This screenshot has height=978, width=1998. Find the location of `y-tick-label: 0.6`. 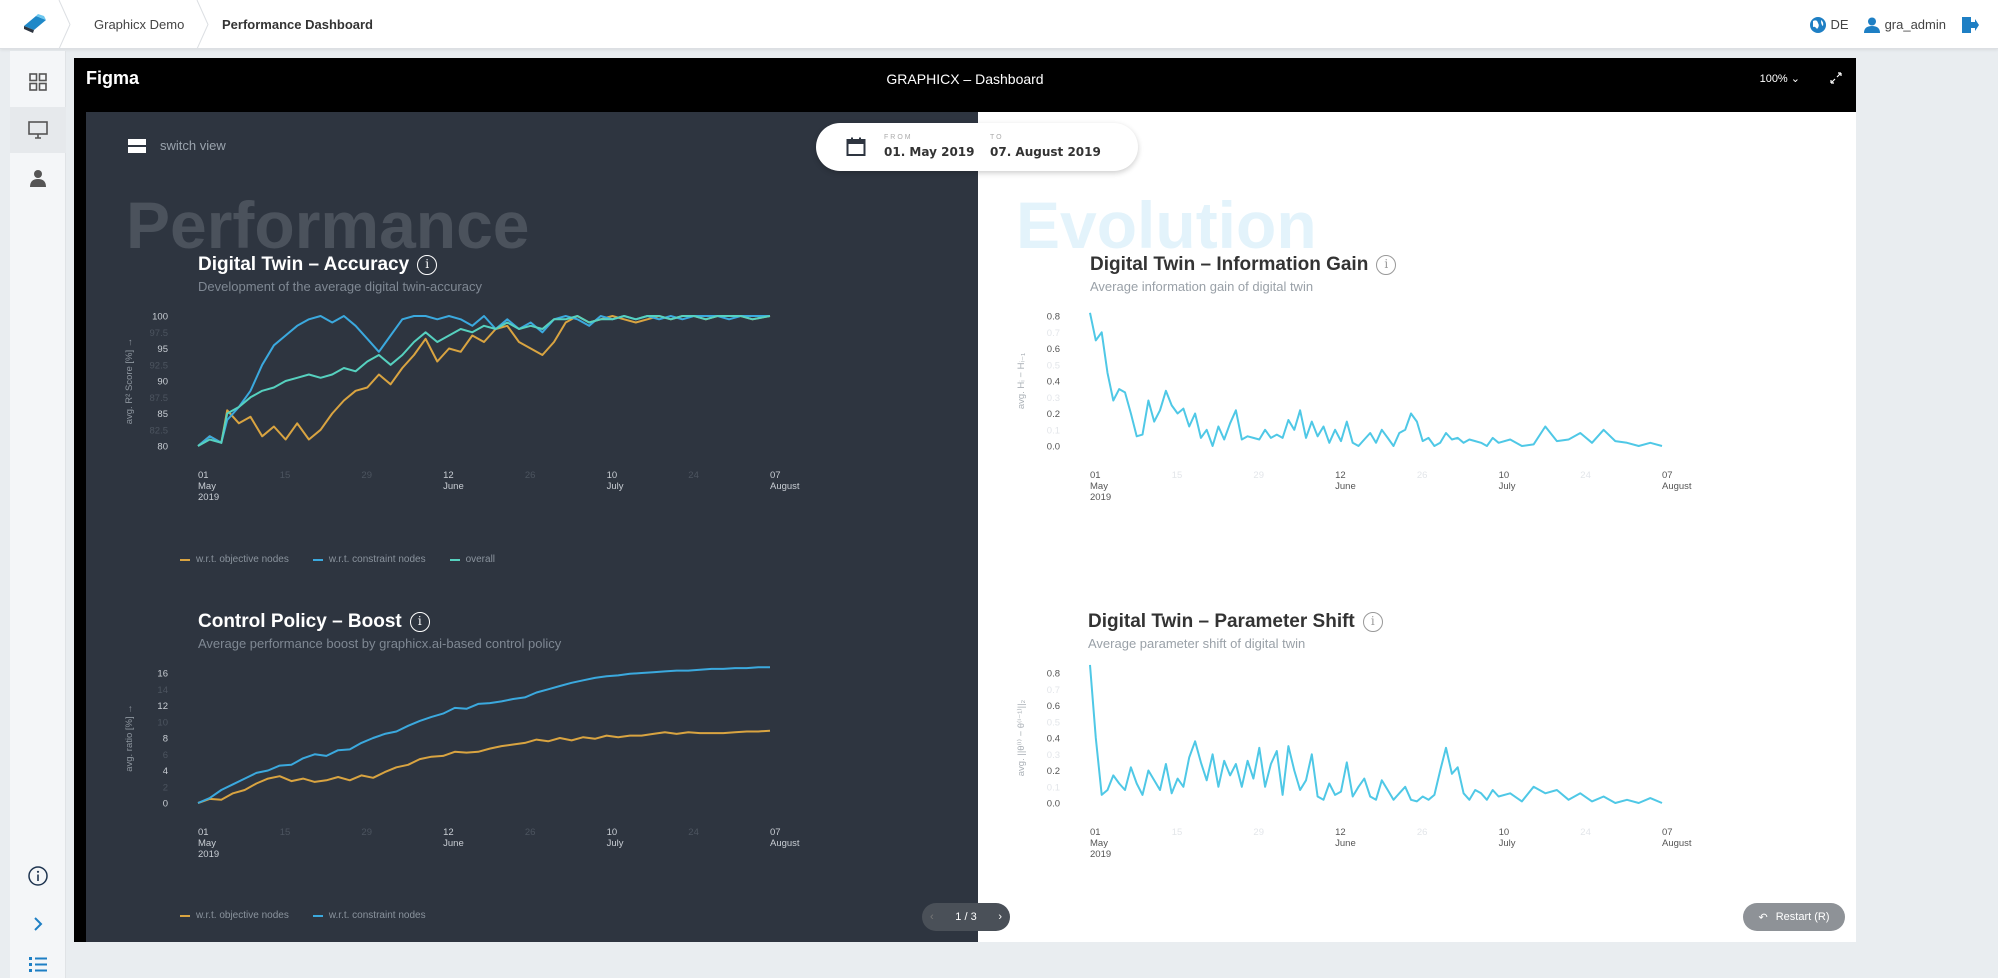

y-tick-label: 0.6 is located at coordinates (1053, 706).